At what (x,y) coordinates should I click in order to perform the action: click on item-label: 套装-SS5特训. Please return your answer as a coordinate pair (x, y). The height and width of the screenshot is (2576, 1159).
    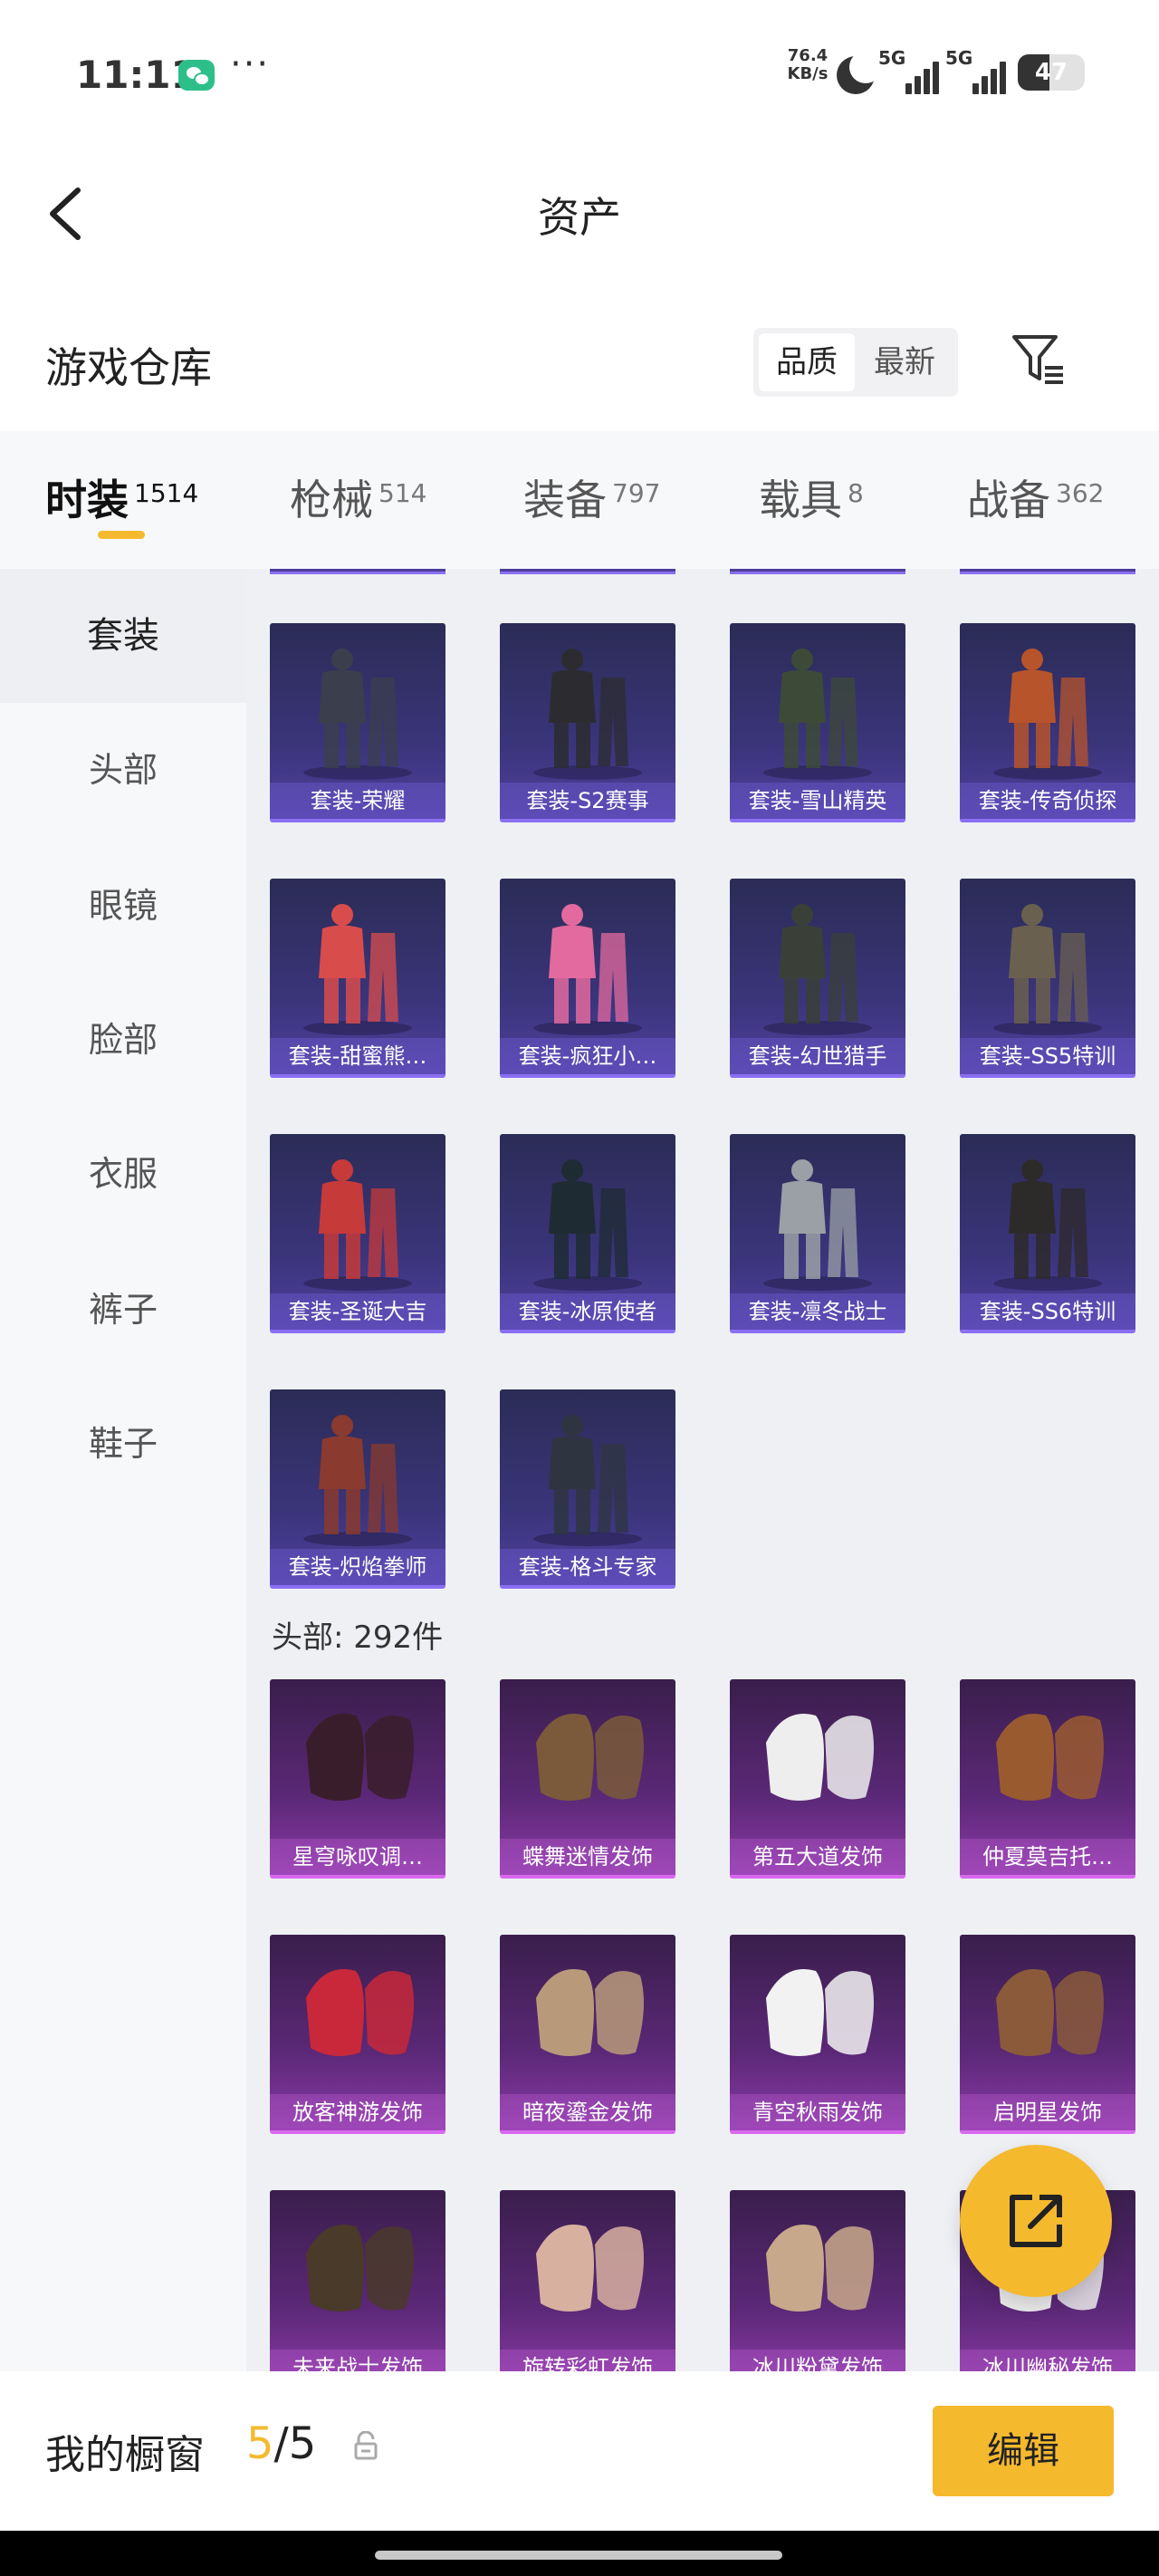
    Looking at the image, I should click on (1047, 1056).